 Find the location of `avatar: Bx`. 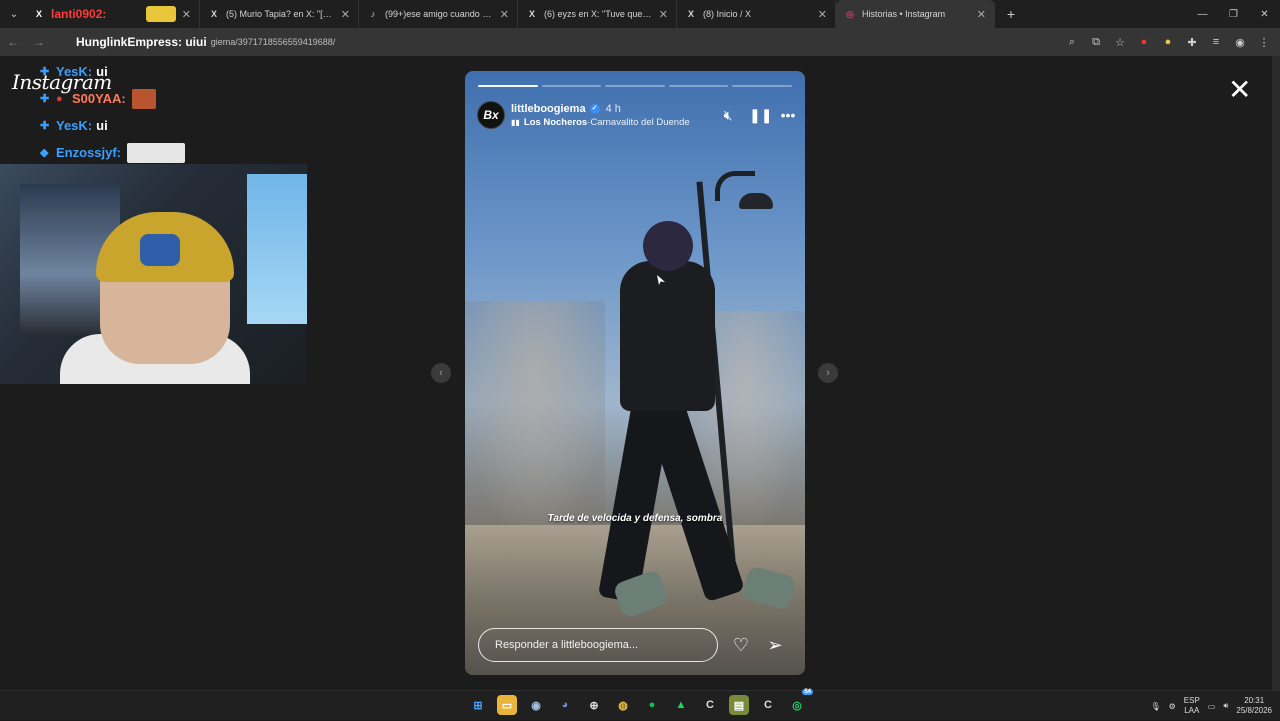

avatar: Bx is located at coordinates (491, 115).